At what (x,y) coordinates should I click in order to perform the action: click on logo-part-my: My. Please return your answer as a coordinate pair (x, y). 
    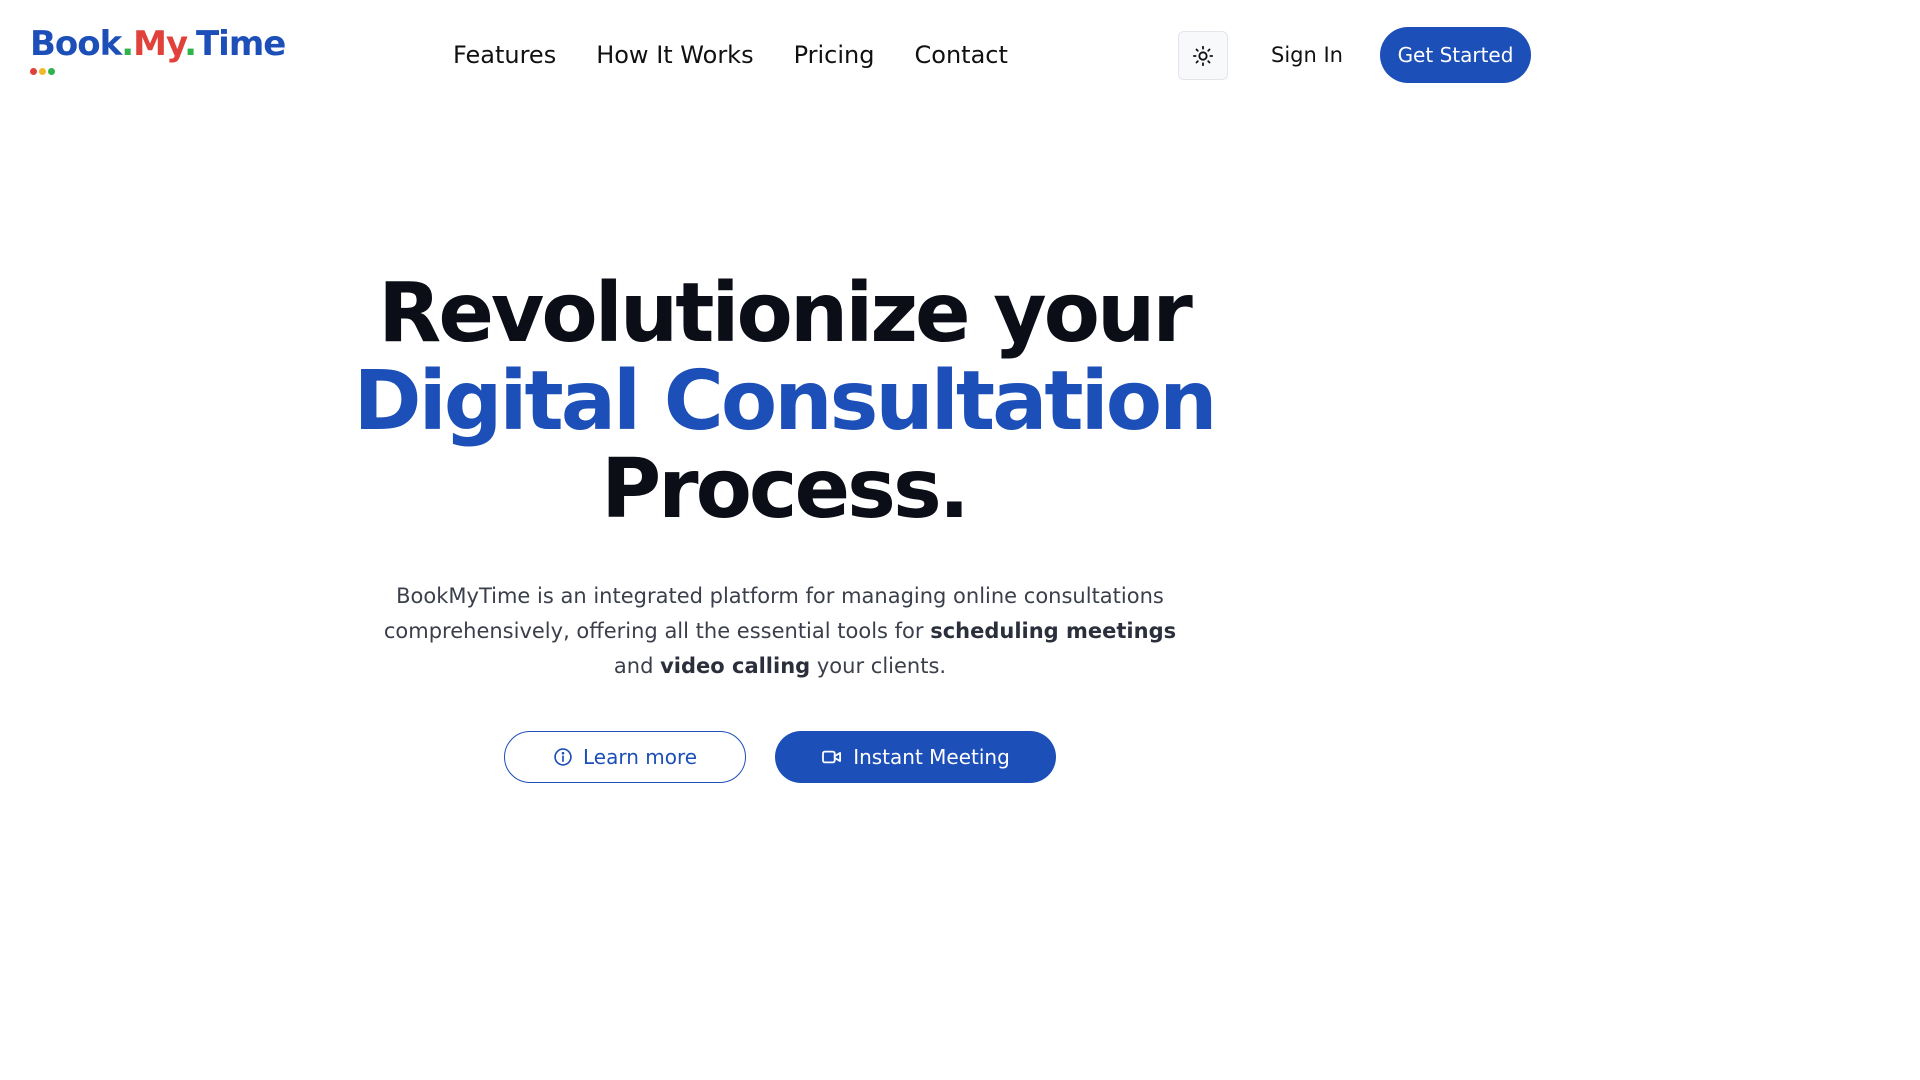
    Looking at the image, I should click on (159, 44).